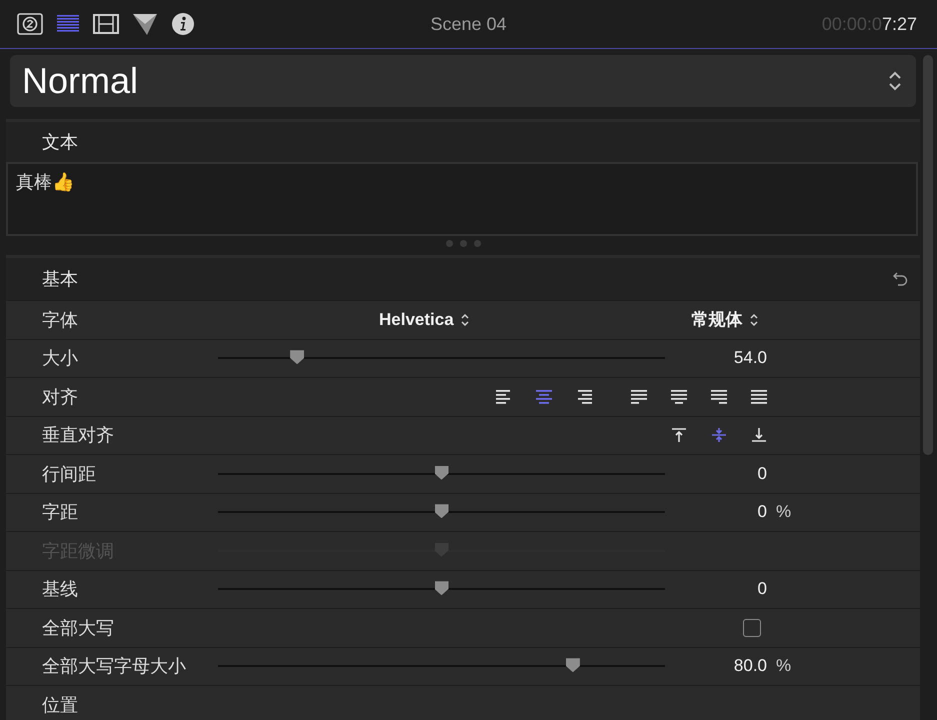  Describe the element at coordinates (716, 358) in the screenshot. I see `value-text: 54.0` at that location.